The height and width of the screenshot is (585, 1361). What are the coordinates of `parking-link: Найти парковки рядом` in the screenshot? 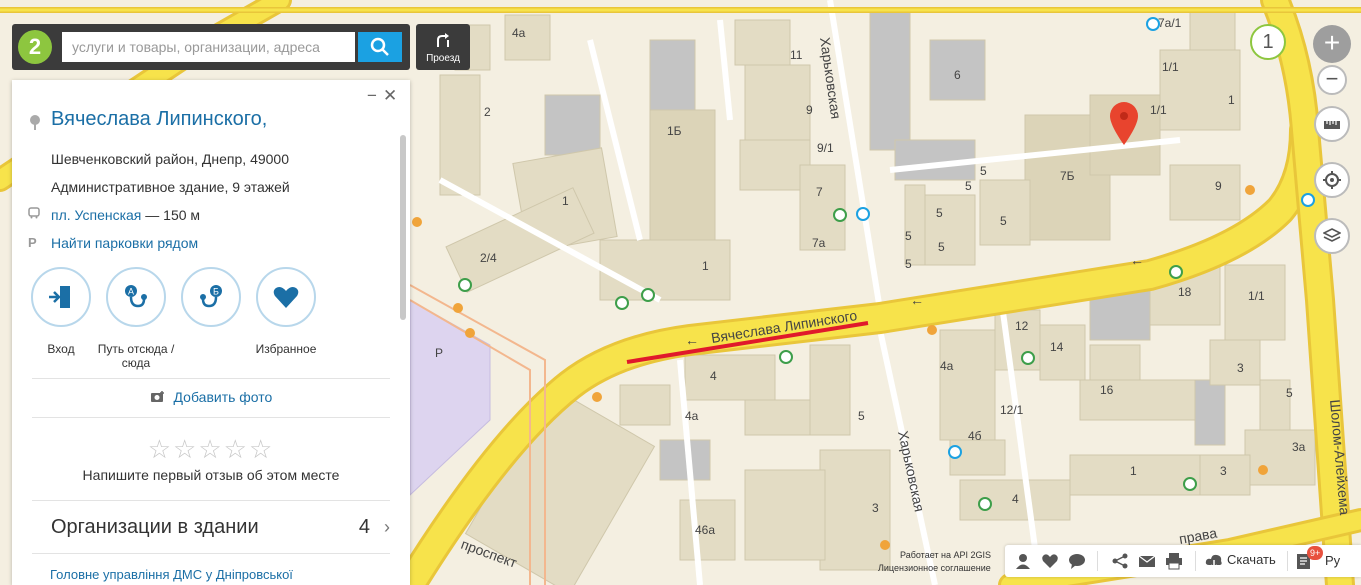 It's located at (124, 243).